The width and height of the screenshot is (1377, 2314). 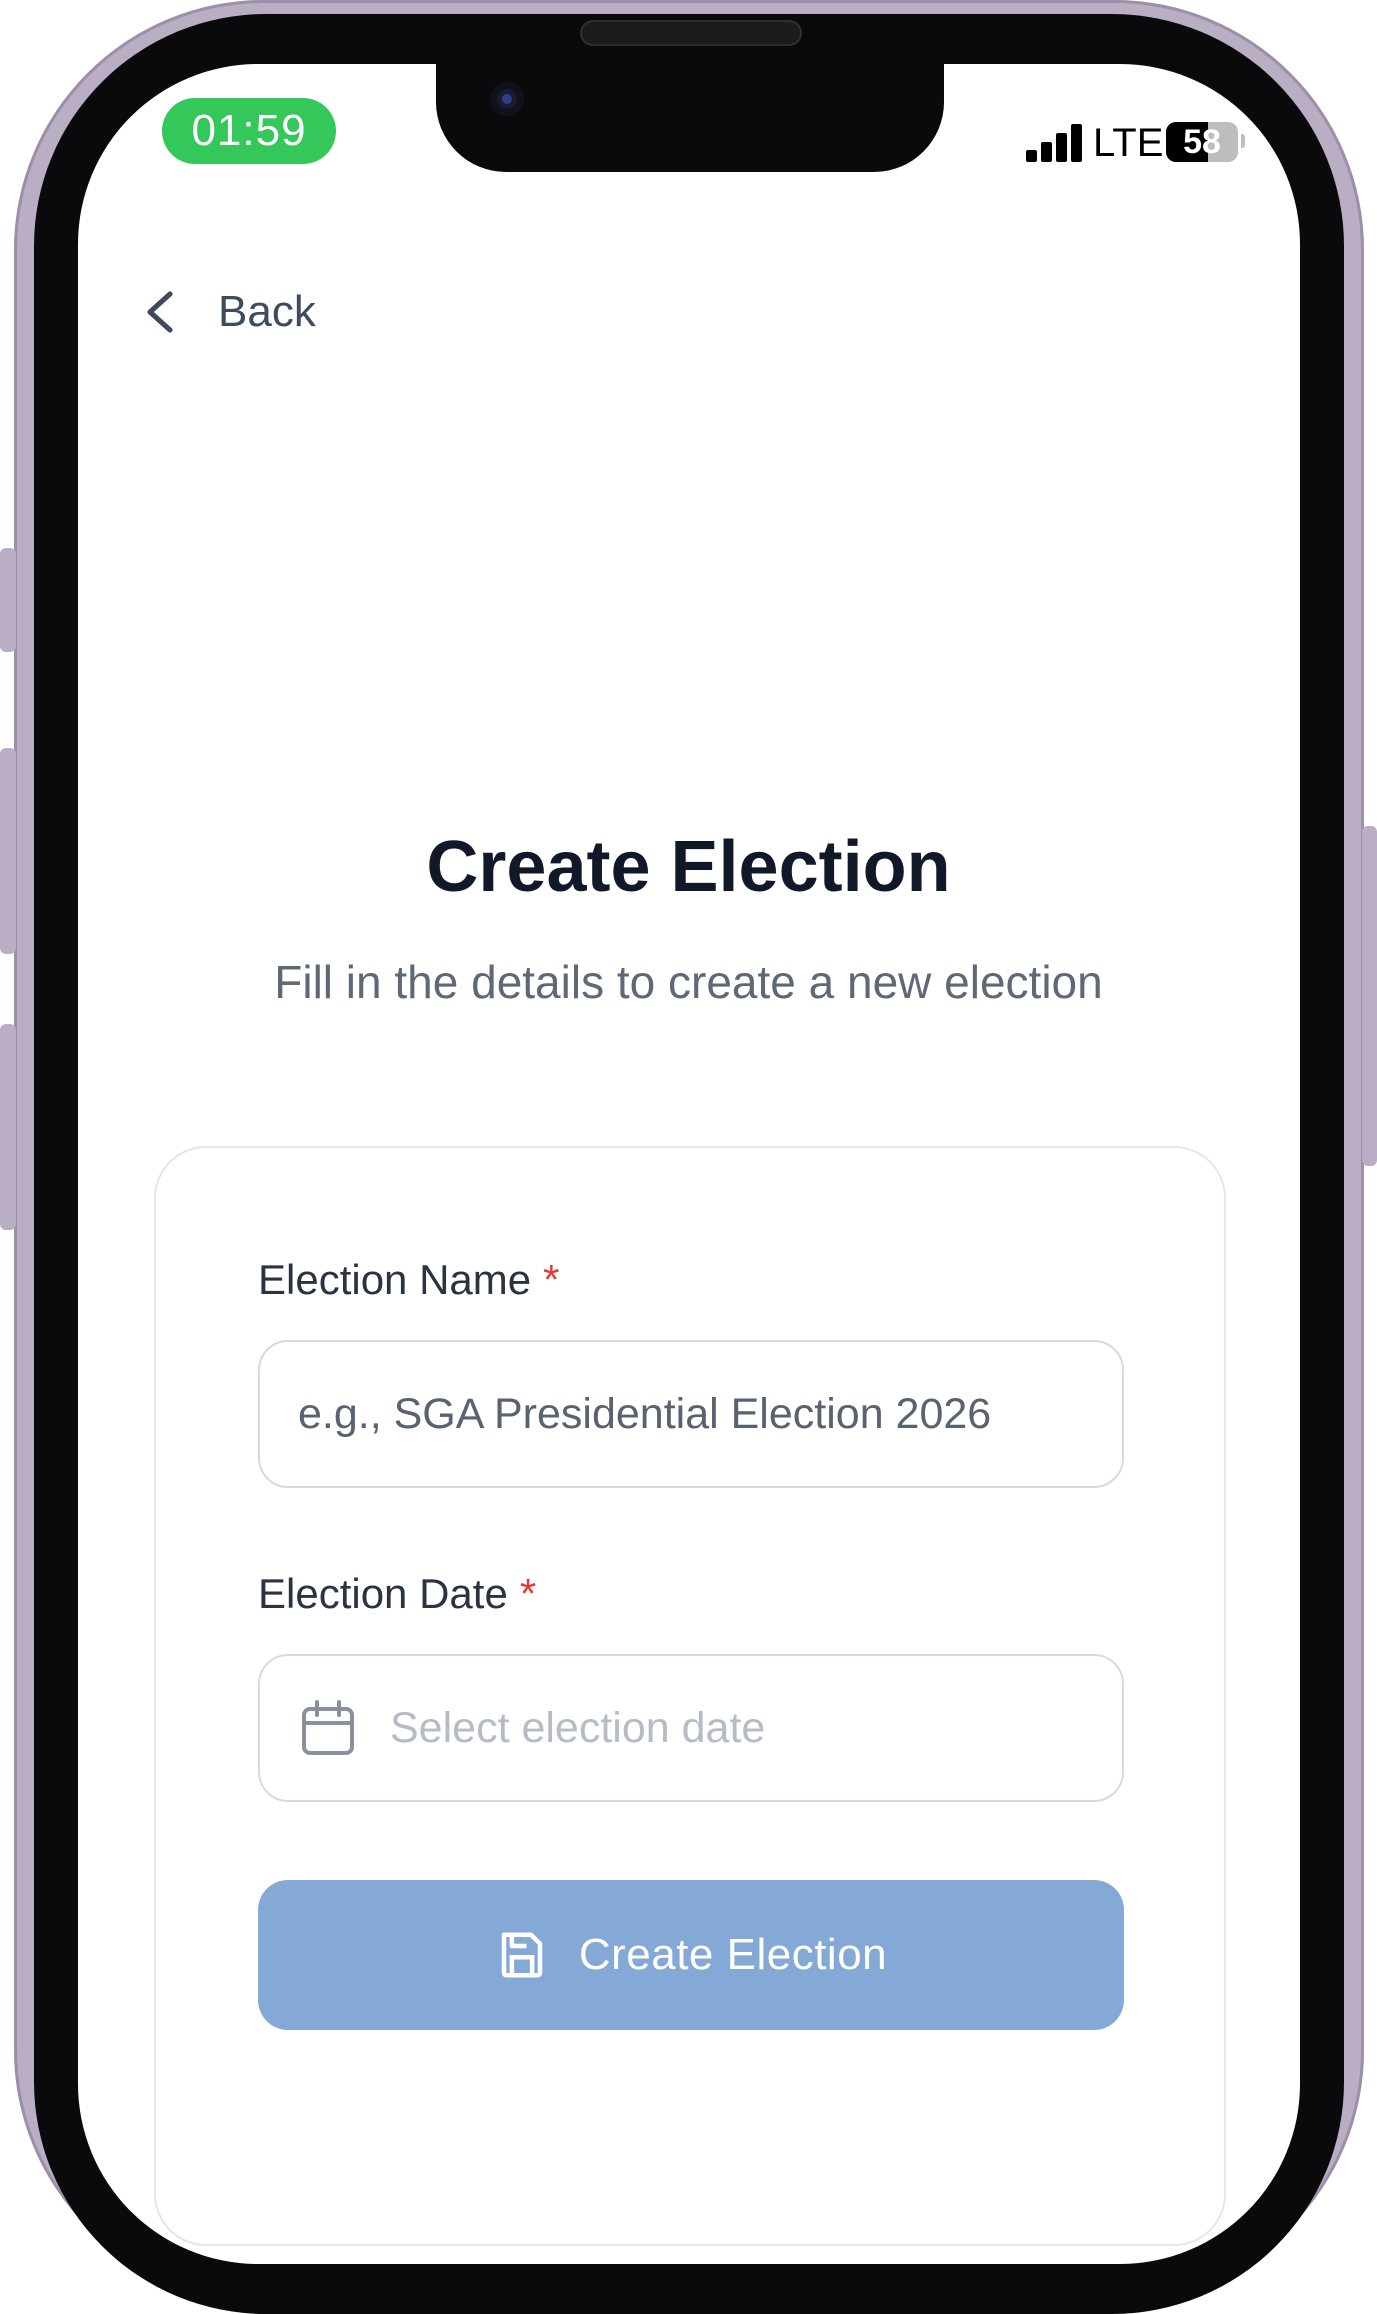 What do you see at coordinates (578, 1727) in the screenshot?
I see `election-date-placeholder: Select election date` at bounding box center [578, 1727].